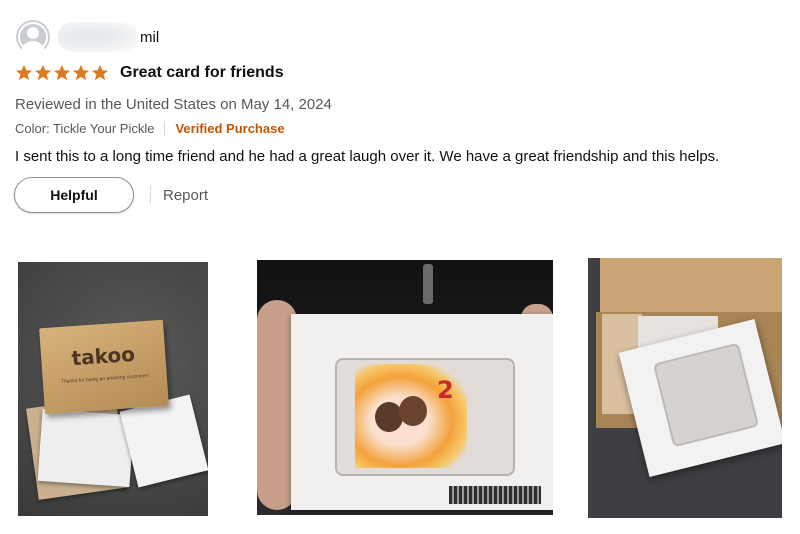  I want to click on reviewer-profile: mil, so click(92, 37).